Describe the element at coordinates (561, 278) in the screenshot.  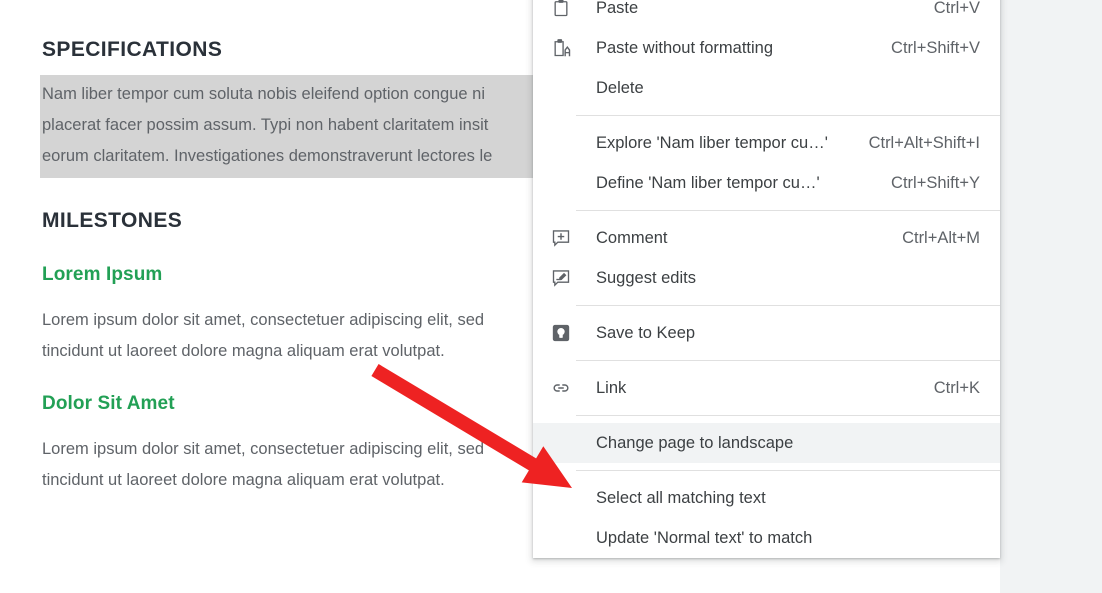
I see `suggest-edits-icon` at that location.